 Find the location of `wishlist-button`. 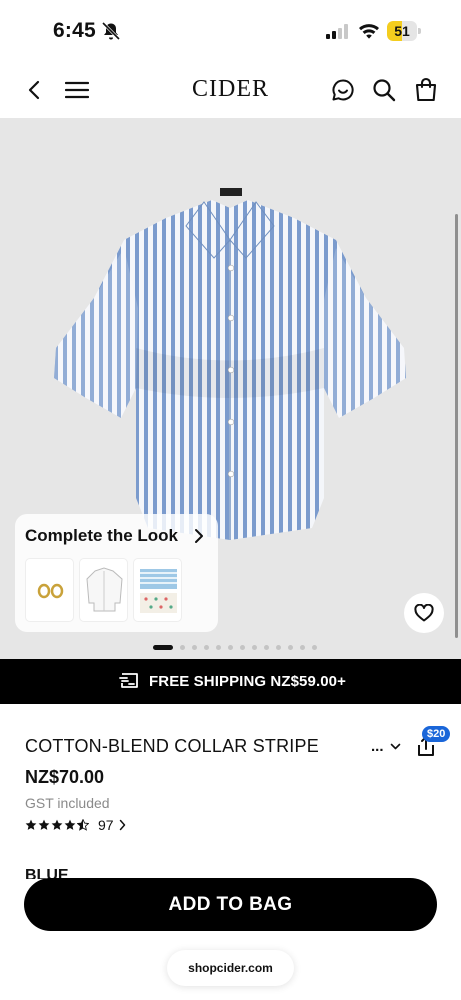

wishlist-button is located at coordinates (424, 613).